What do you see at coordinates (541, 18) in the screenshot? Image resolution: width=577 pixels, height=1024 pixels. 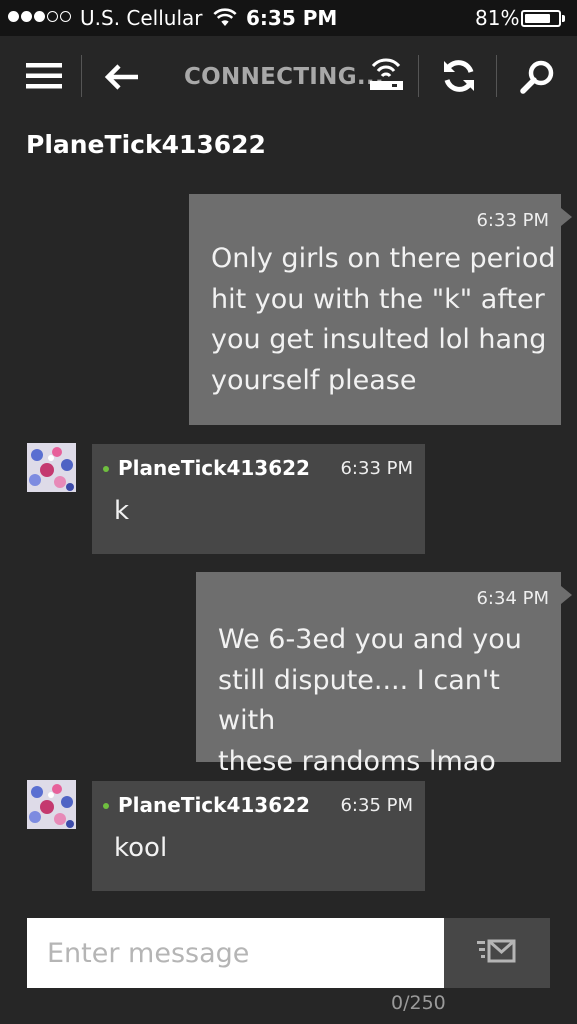 I see `battery-icon` at bounding box center [541, 18].